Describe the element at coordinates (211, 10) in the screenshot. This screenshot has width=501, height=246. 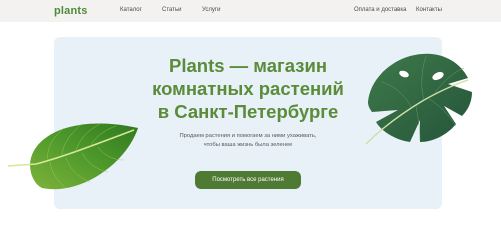
I see `nav-link-services: Услуги` at that location.